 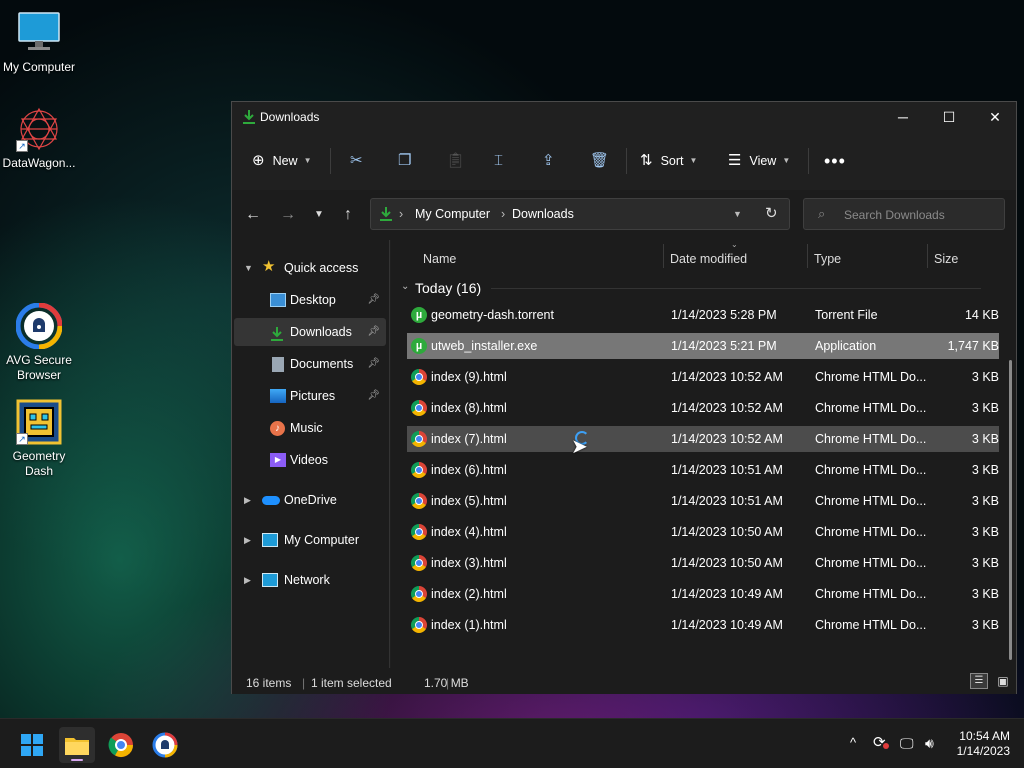 What do you see at coordinates (1003, 681) in the screenshot?
I see `tiles-view-button: ▣` at bounding box center [1003, 681].